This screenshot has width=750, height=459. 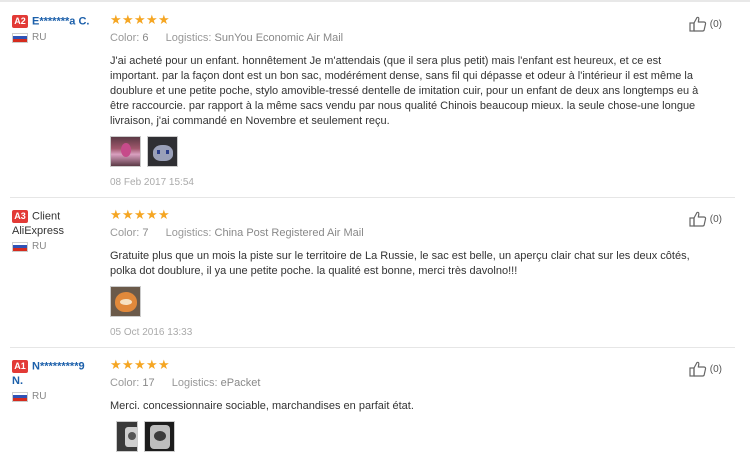 What do you see at coordinates (145, 233) in the screenshot?
I see `color-value: 7` at bounding box center [145, 233].